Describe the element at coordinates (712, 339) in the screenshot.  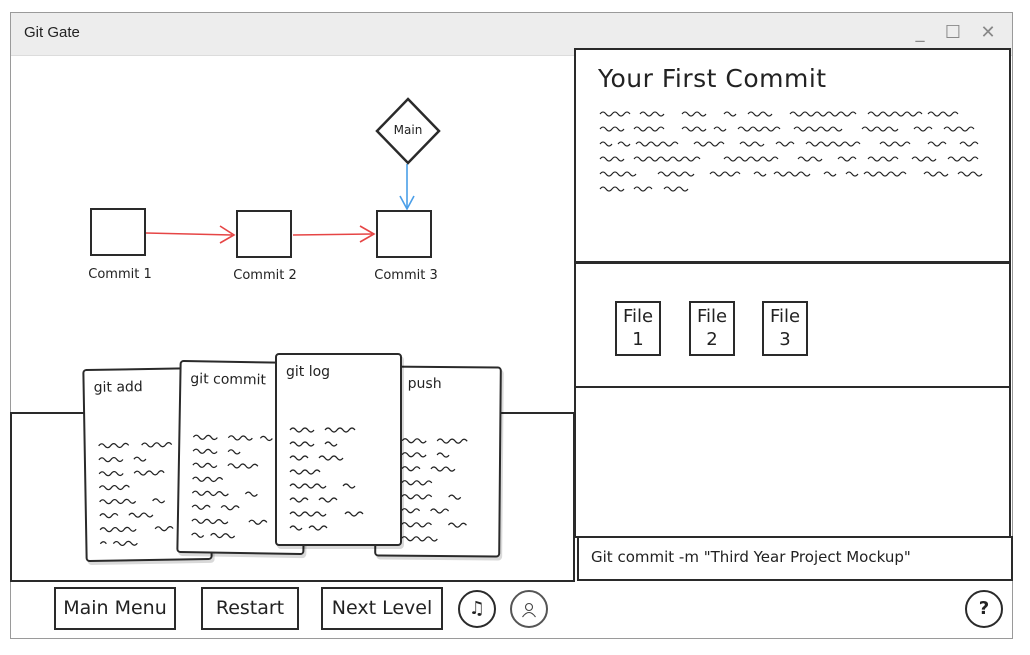
I see `file-number: 2` at that location.